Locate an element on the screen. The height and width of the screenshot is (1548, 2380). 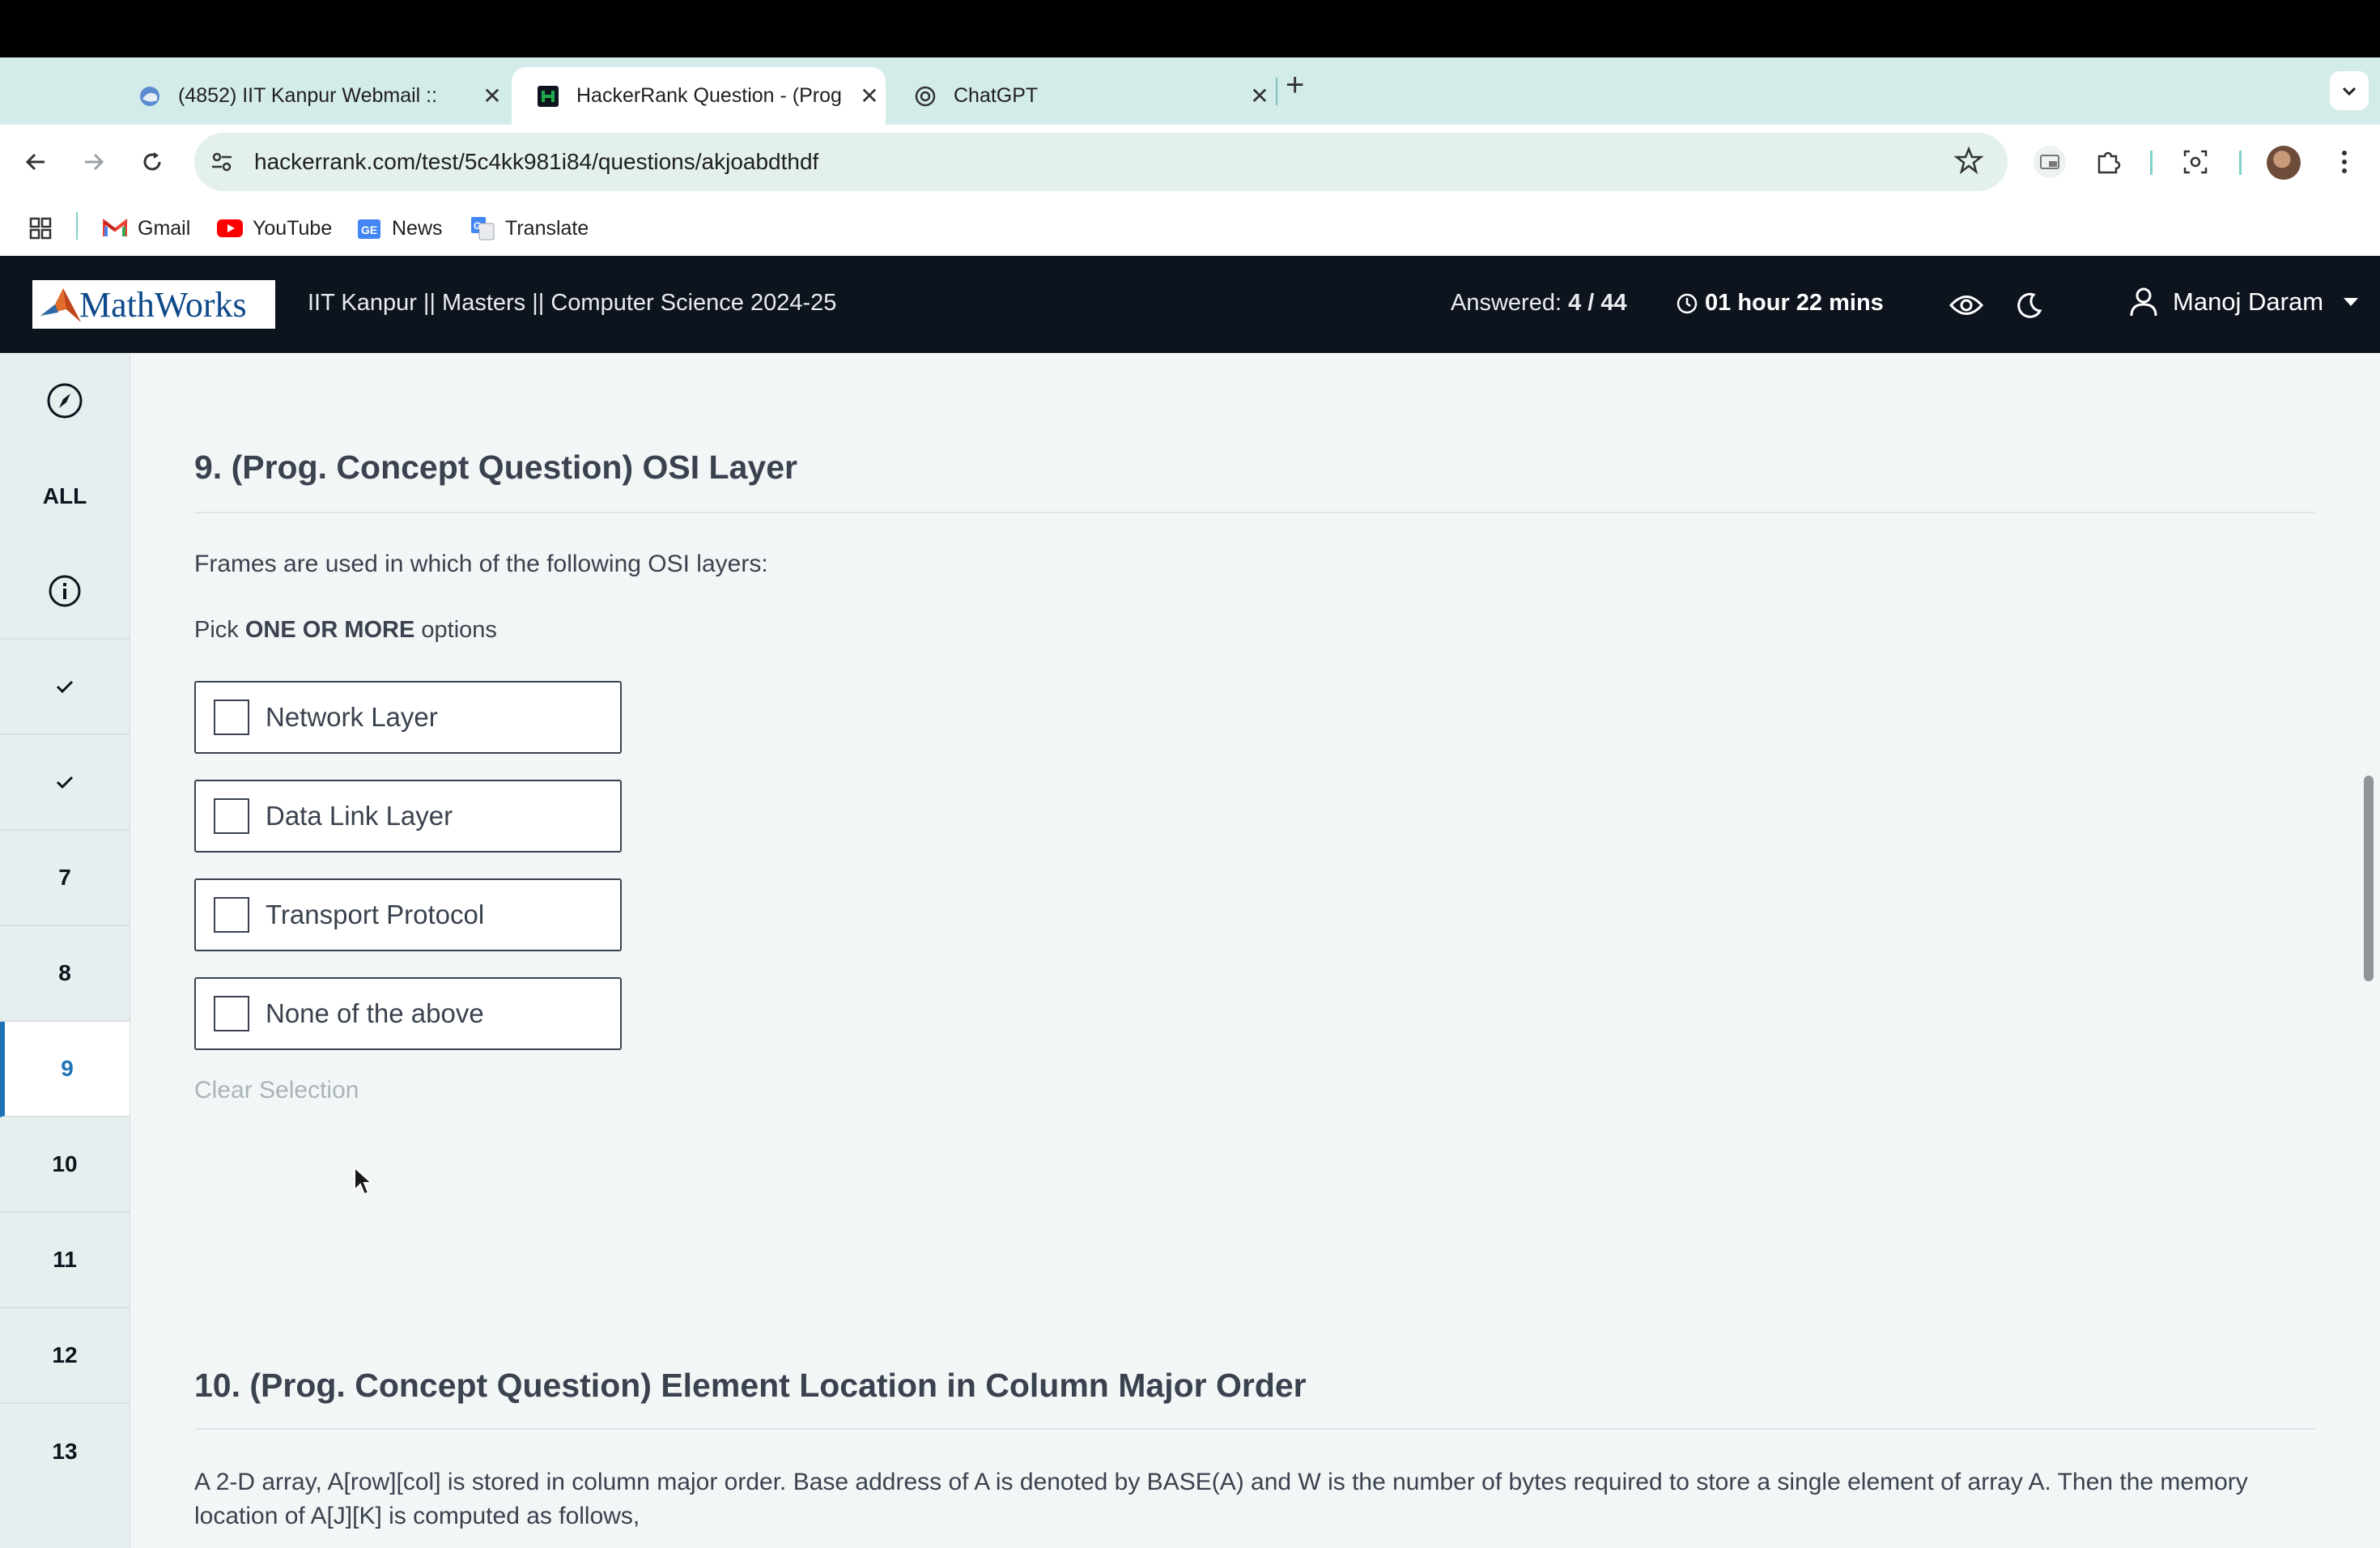
rail-all: ALL is located at coordinates (65, 497).